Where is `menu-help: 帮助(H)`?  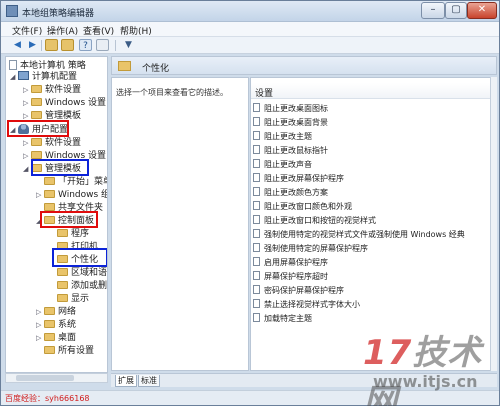
menu-help: 帮助(H) is located at coordinates (136, 30).